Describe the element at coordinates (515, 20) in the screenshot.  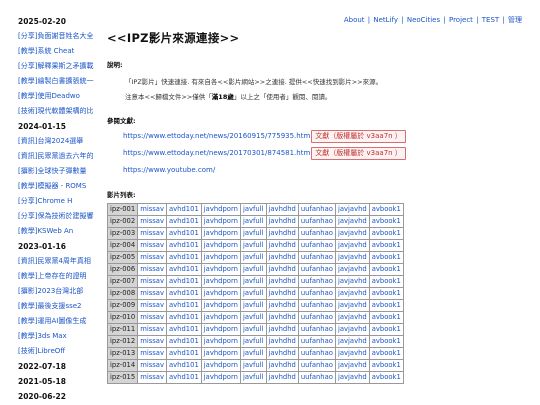
I see `nav-link: 管理` at that location.